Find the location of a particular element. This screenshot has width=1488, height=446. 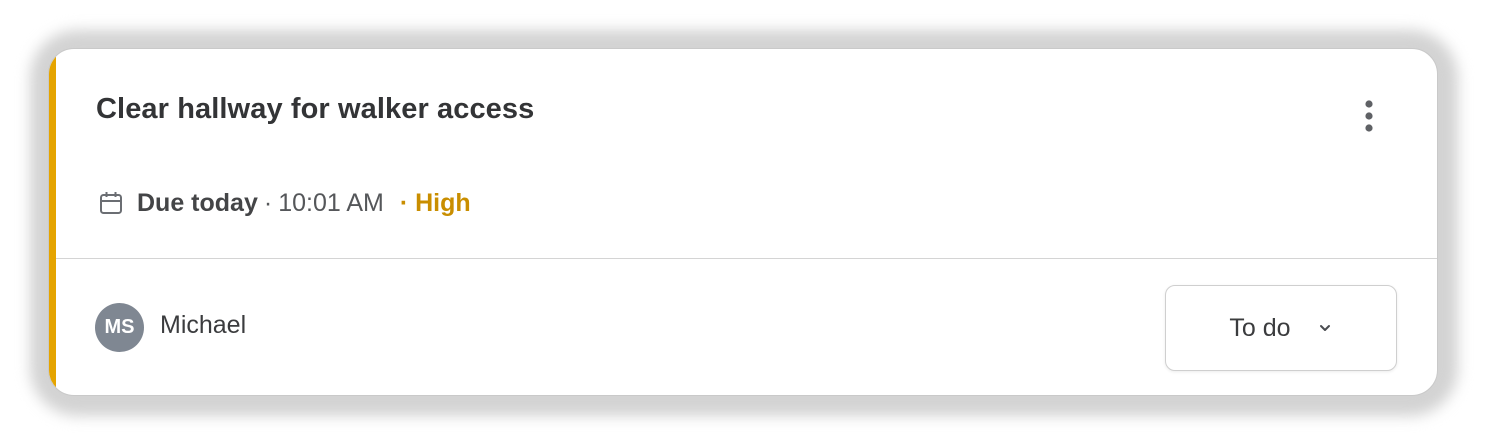

priority-label: · High is located at coordinates (435, 202).